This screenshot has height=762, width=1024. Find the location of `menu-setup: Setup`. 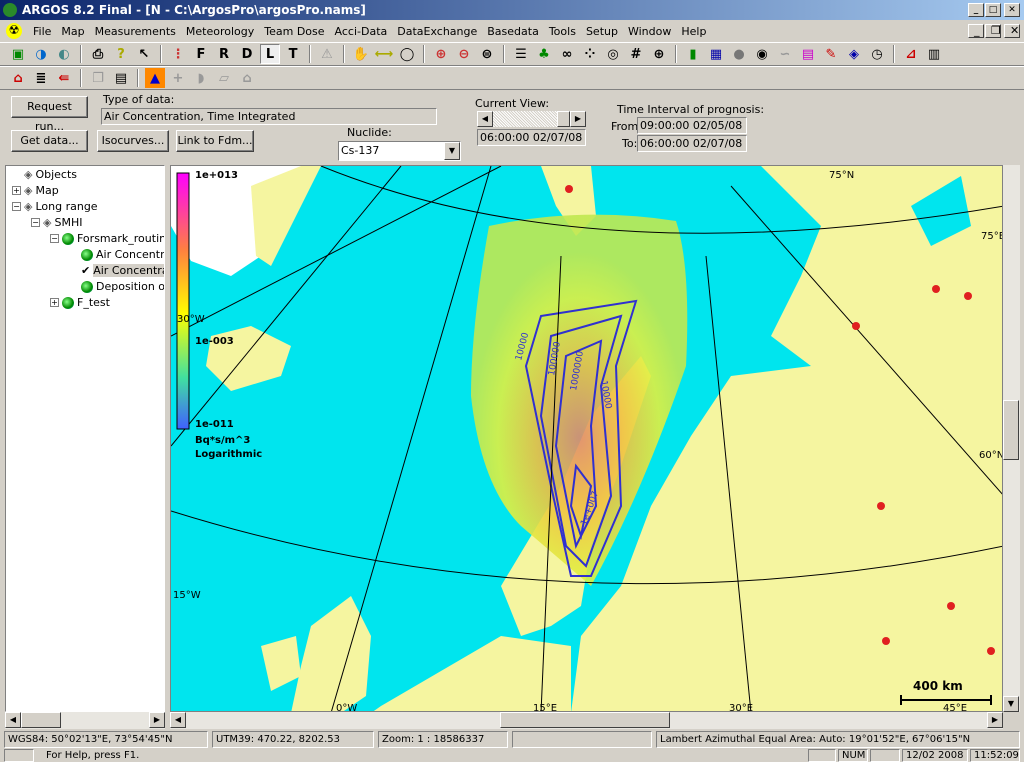

menu-setup: Setup is located at coordinates (602, 31).